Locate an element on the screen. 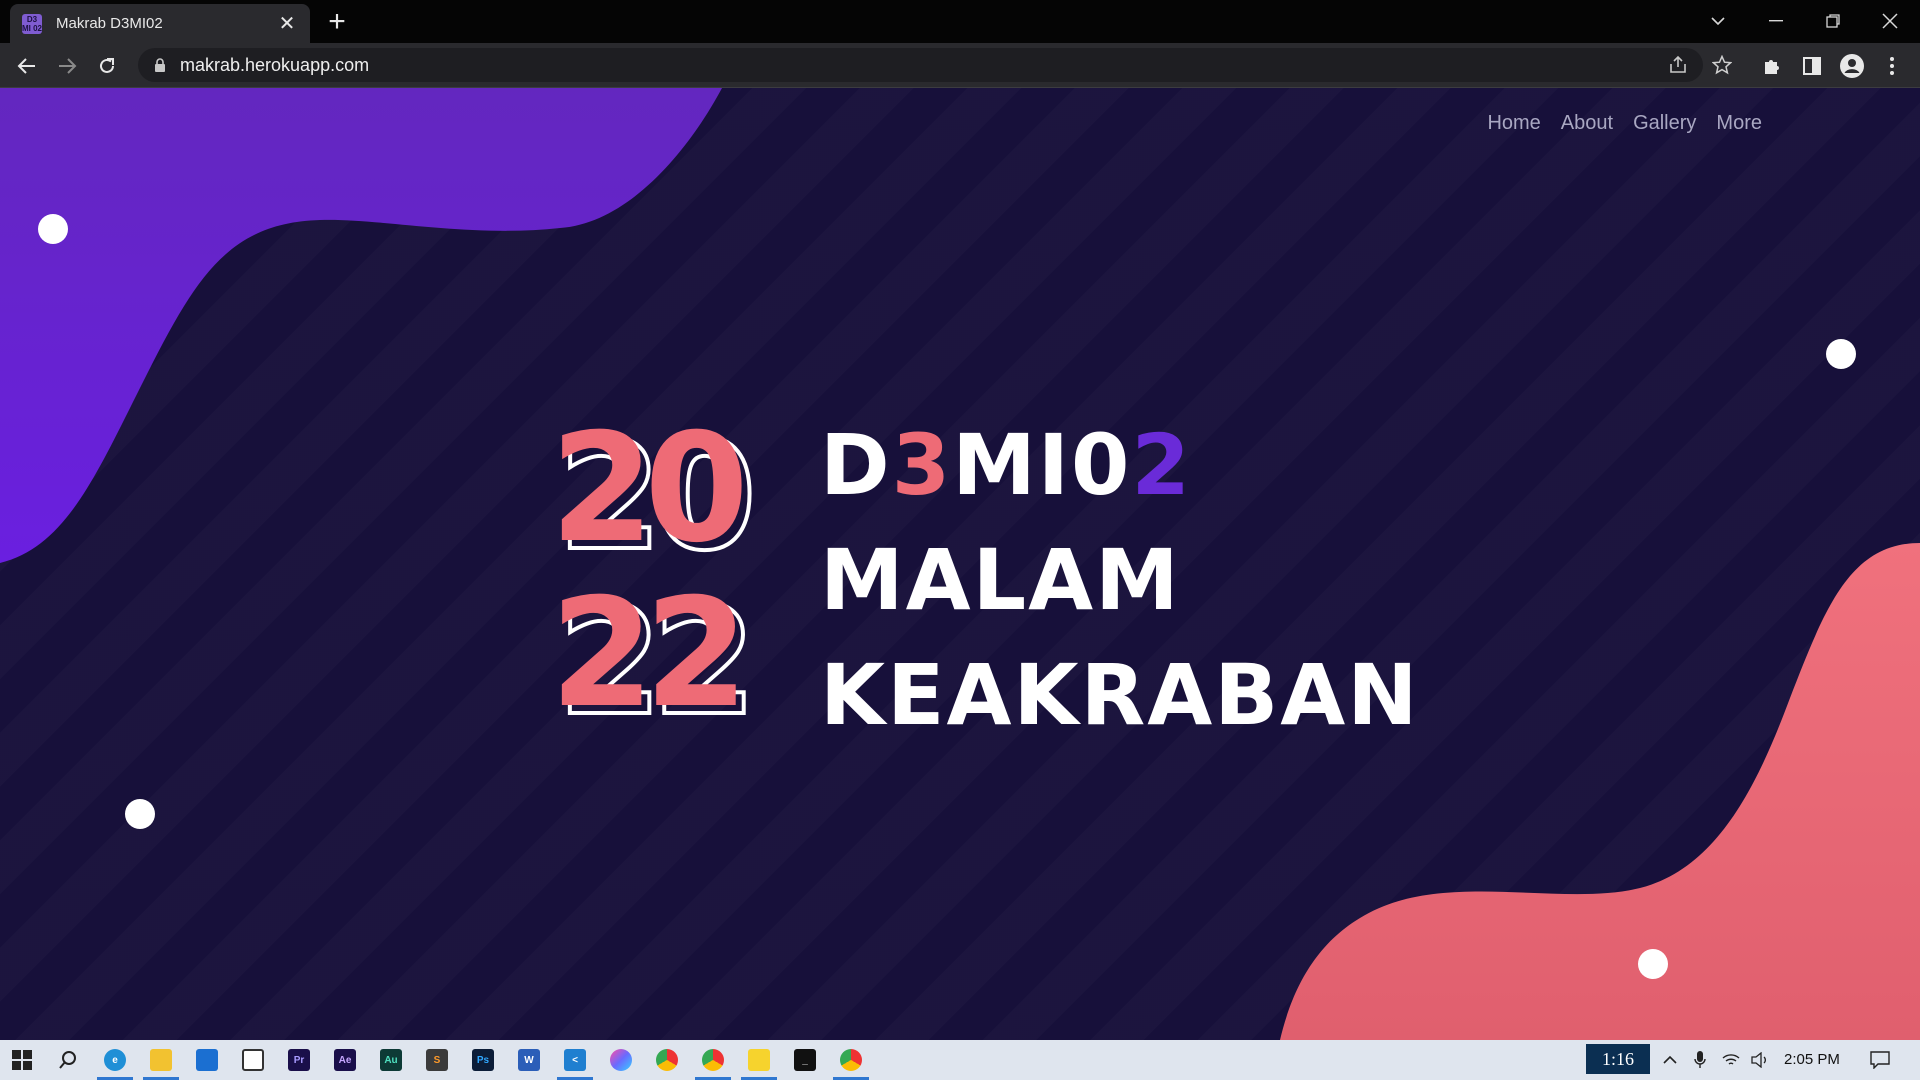 This screenshot has height=1080, width=1920. event-title: D3MI02 MALAM KEAKRABAN is located at coordinates (1120, 580).